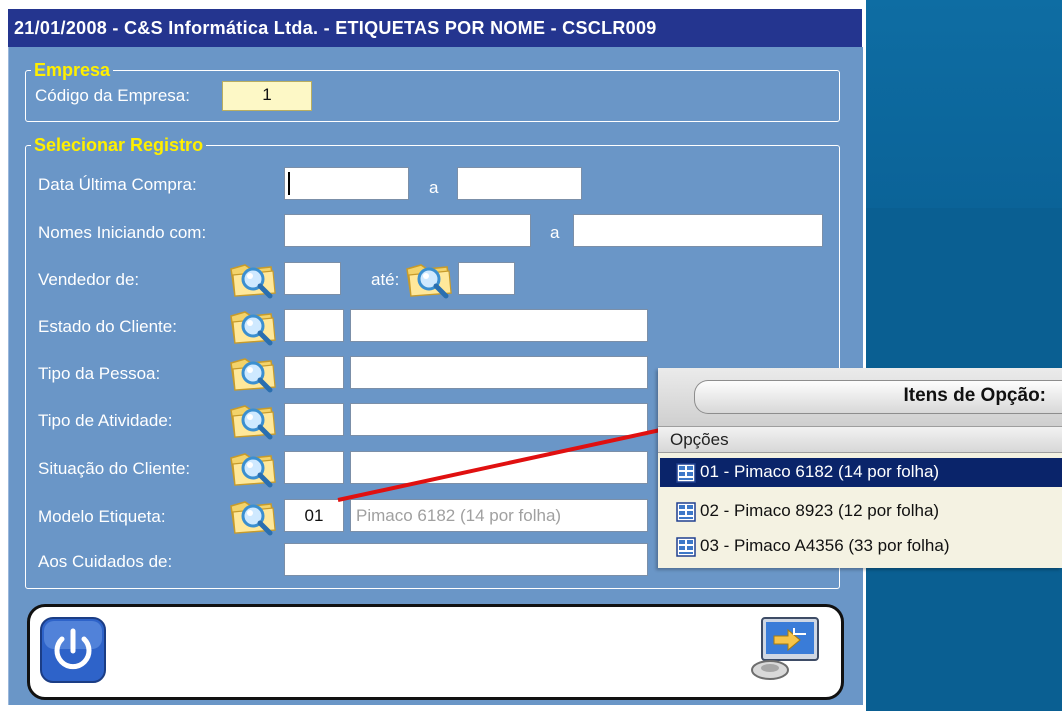 This screenshot has width=1062, height=711. I want to click on option-item: 01 - Pimaco 6182 (14 por folha), so click(861, 472).